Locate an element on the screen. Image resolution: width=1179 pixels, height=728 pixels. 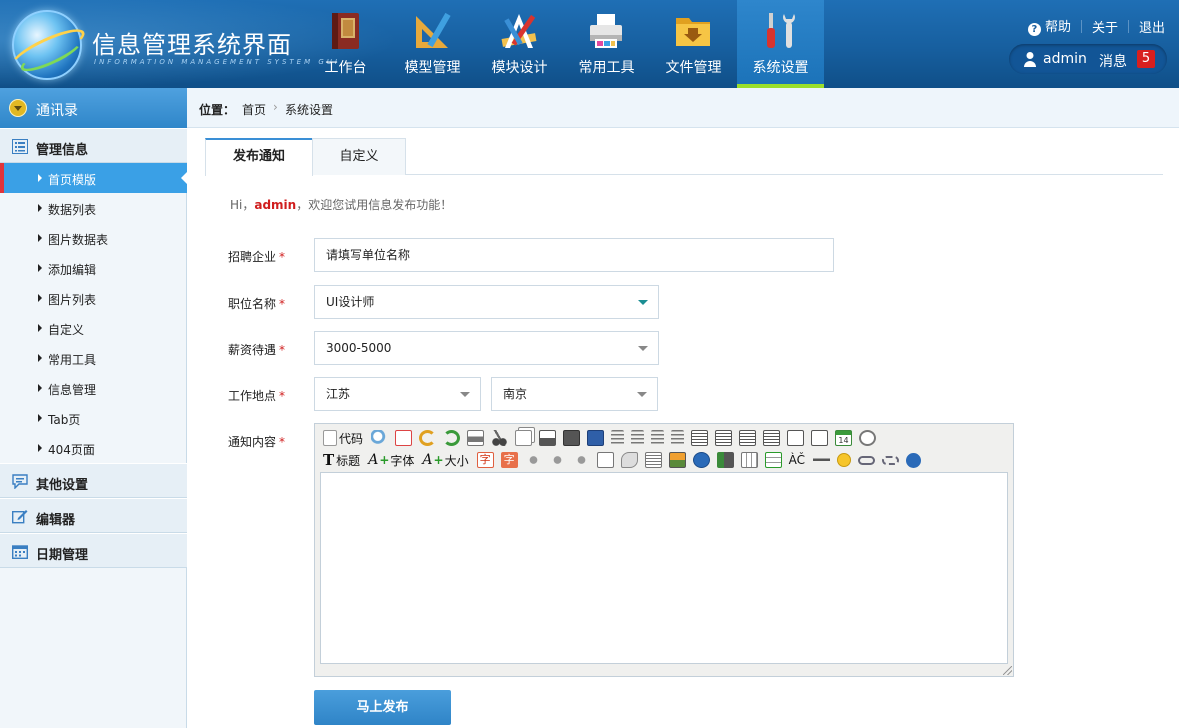
breadcrumb: 位置： 首页 › 系统设置 is located at coordinates (683, 108).